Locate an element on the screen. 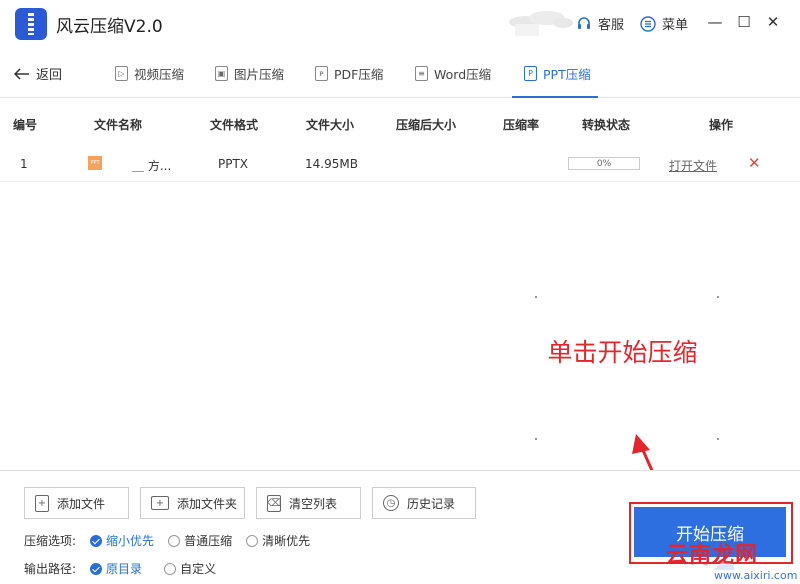  history-label: 历史记录 is located at coordinates (431, 503).